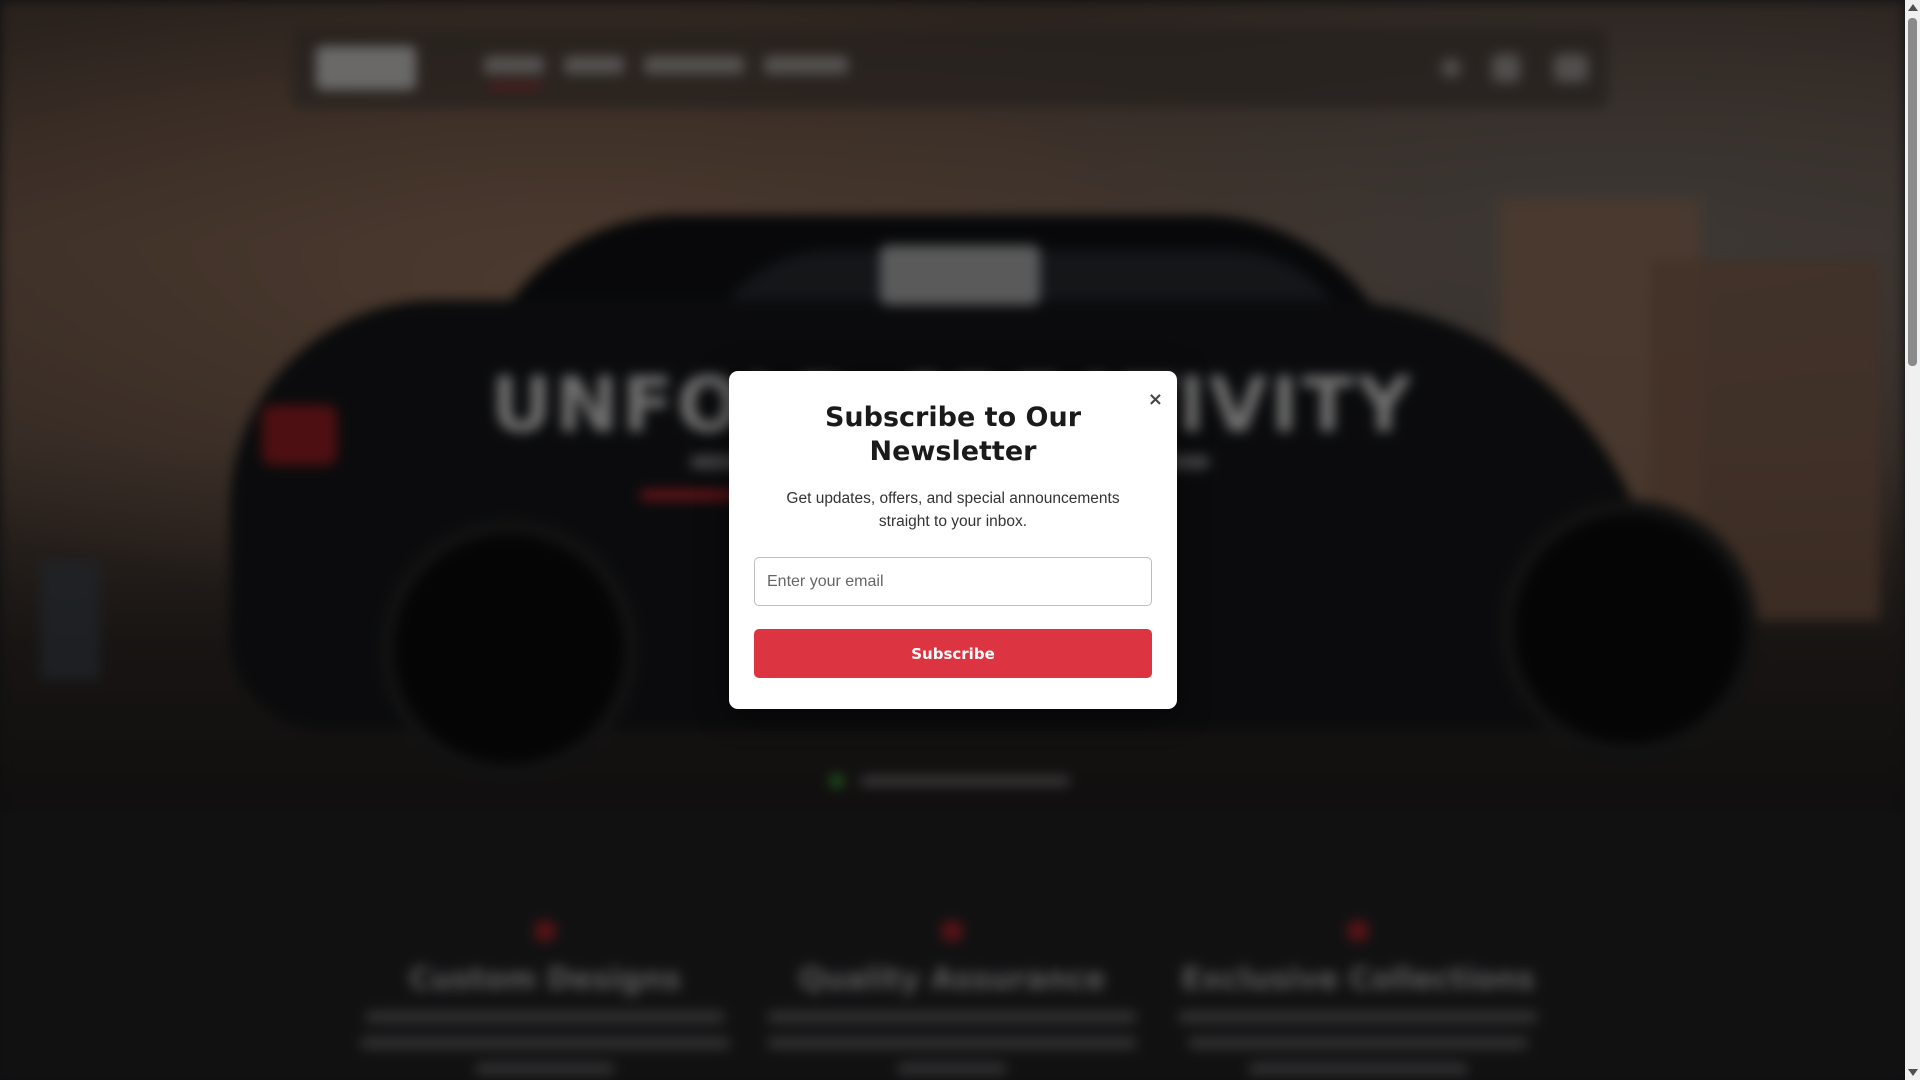 Image resolution: width=1920 pixels, height=1080 pixels. What do you see at coordinates (1155, 400) in the screenshot?
I see `close-button: ×` at bounding box center [1155, 400].